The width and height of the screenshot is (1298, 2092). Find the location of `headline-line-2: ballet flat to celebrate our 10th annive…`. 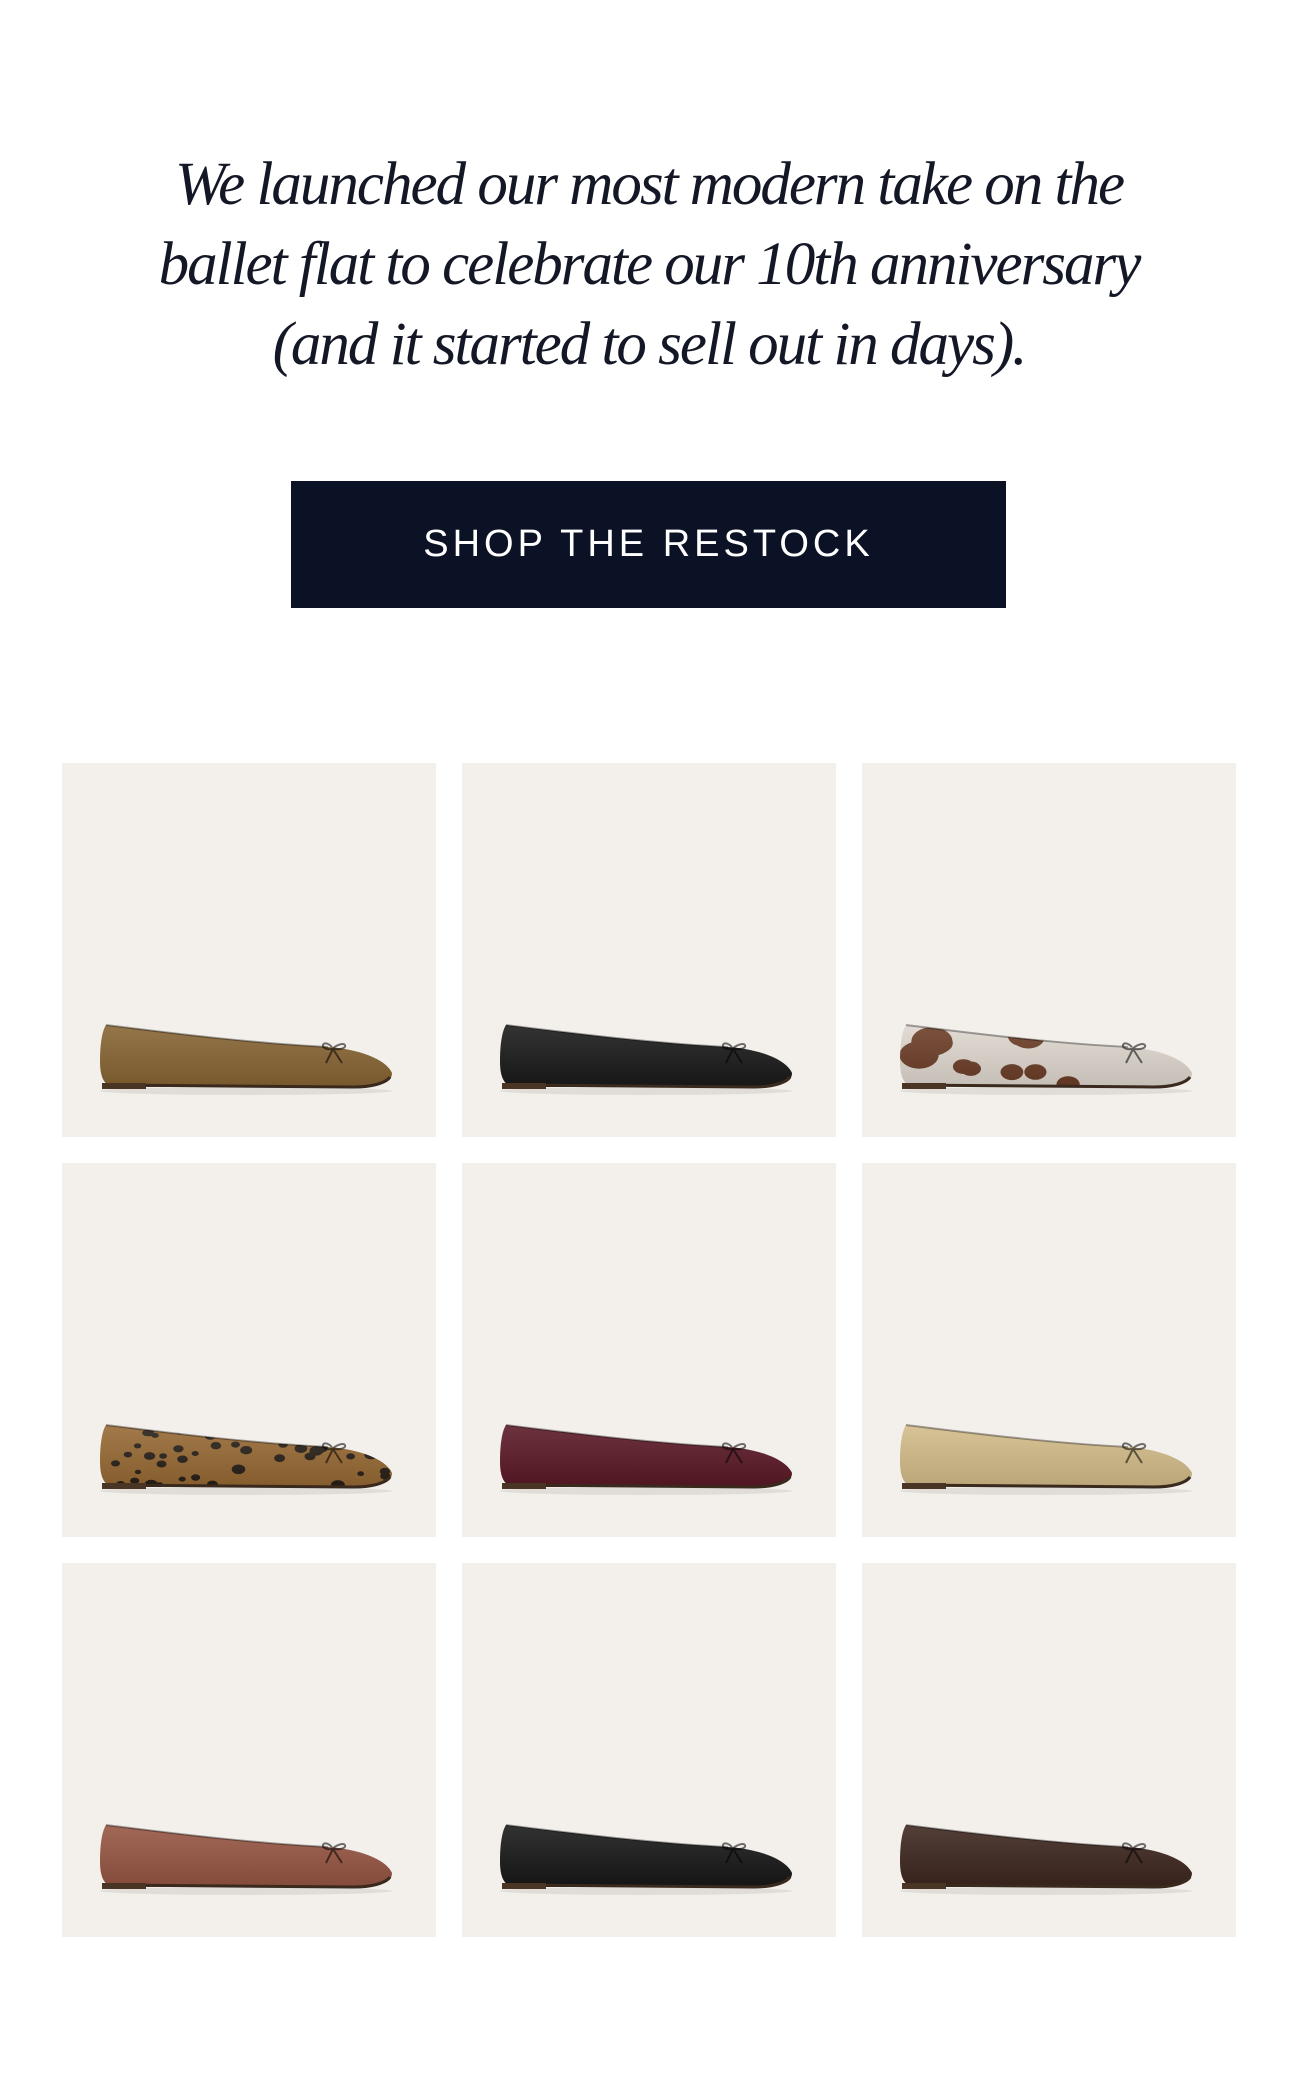

headline-line-2: ballet flat to celebrate our 10th annive… is located at coordinates (650, 264).